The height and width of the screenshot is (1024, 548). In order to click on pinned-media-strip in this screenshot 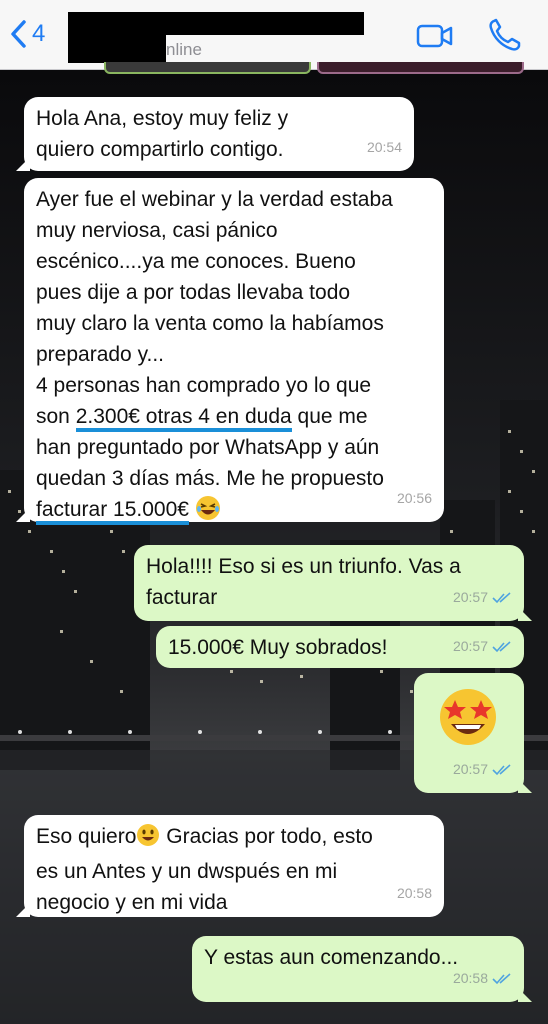, I will do `click(314, 68)`.